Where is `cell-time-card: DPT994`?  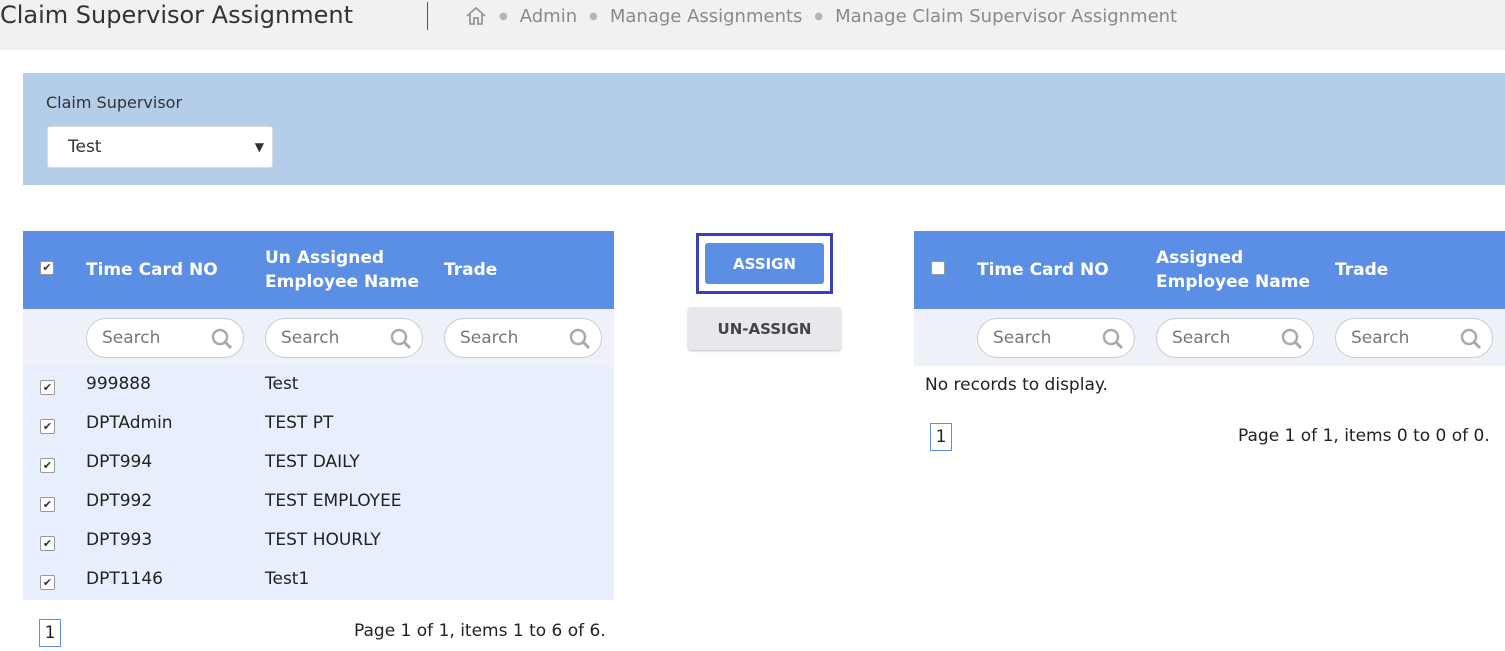
cell-time-card: DPT994 is located at coordinates (119, 462).